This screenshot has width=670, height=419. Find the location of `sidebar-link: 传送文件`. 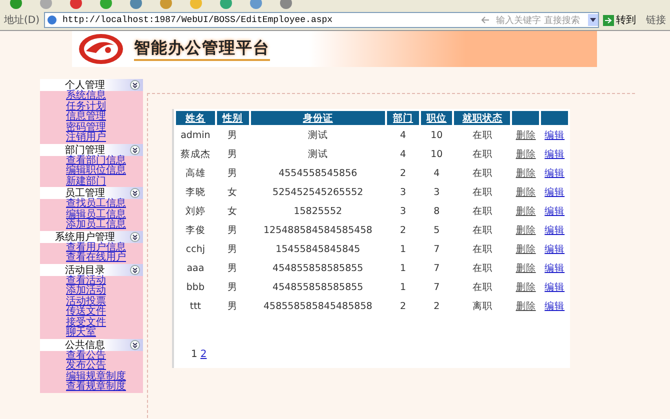

sidebar-link: 传送文件 is located at coordinates (104, 312).